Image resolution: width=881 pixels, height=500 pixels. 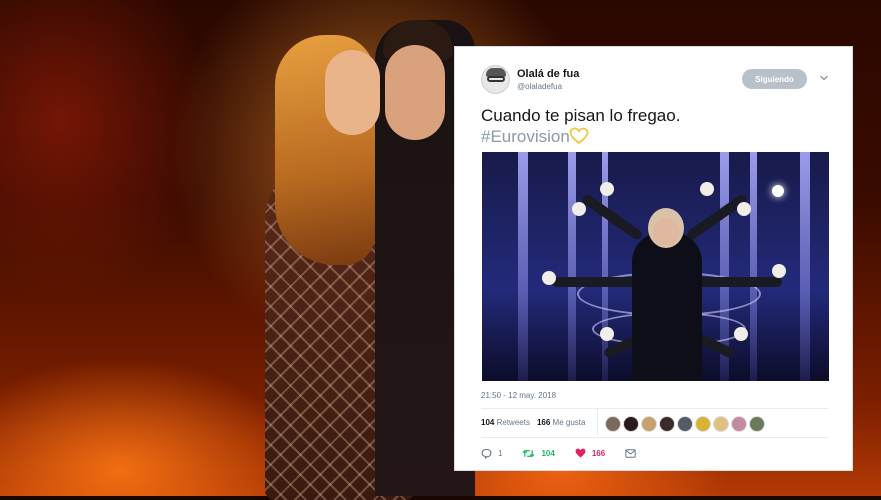 I want to click on face-shape, so click(x=352, y=92).